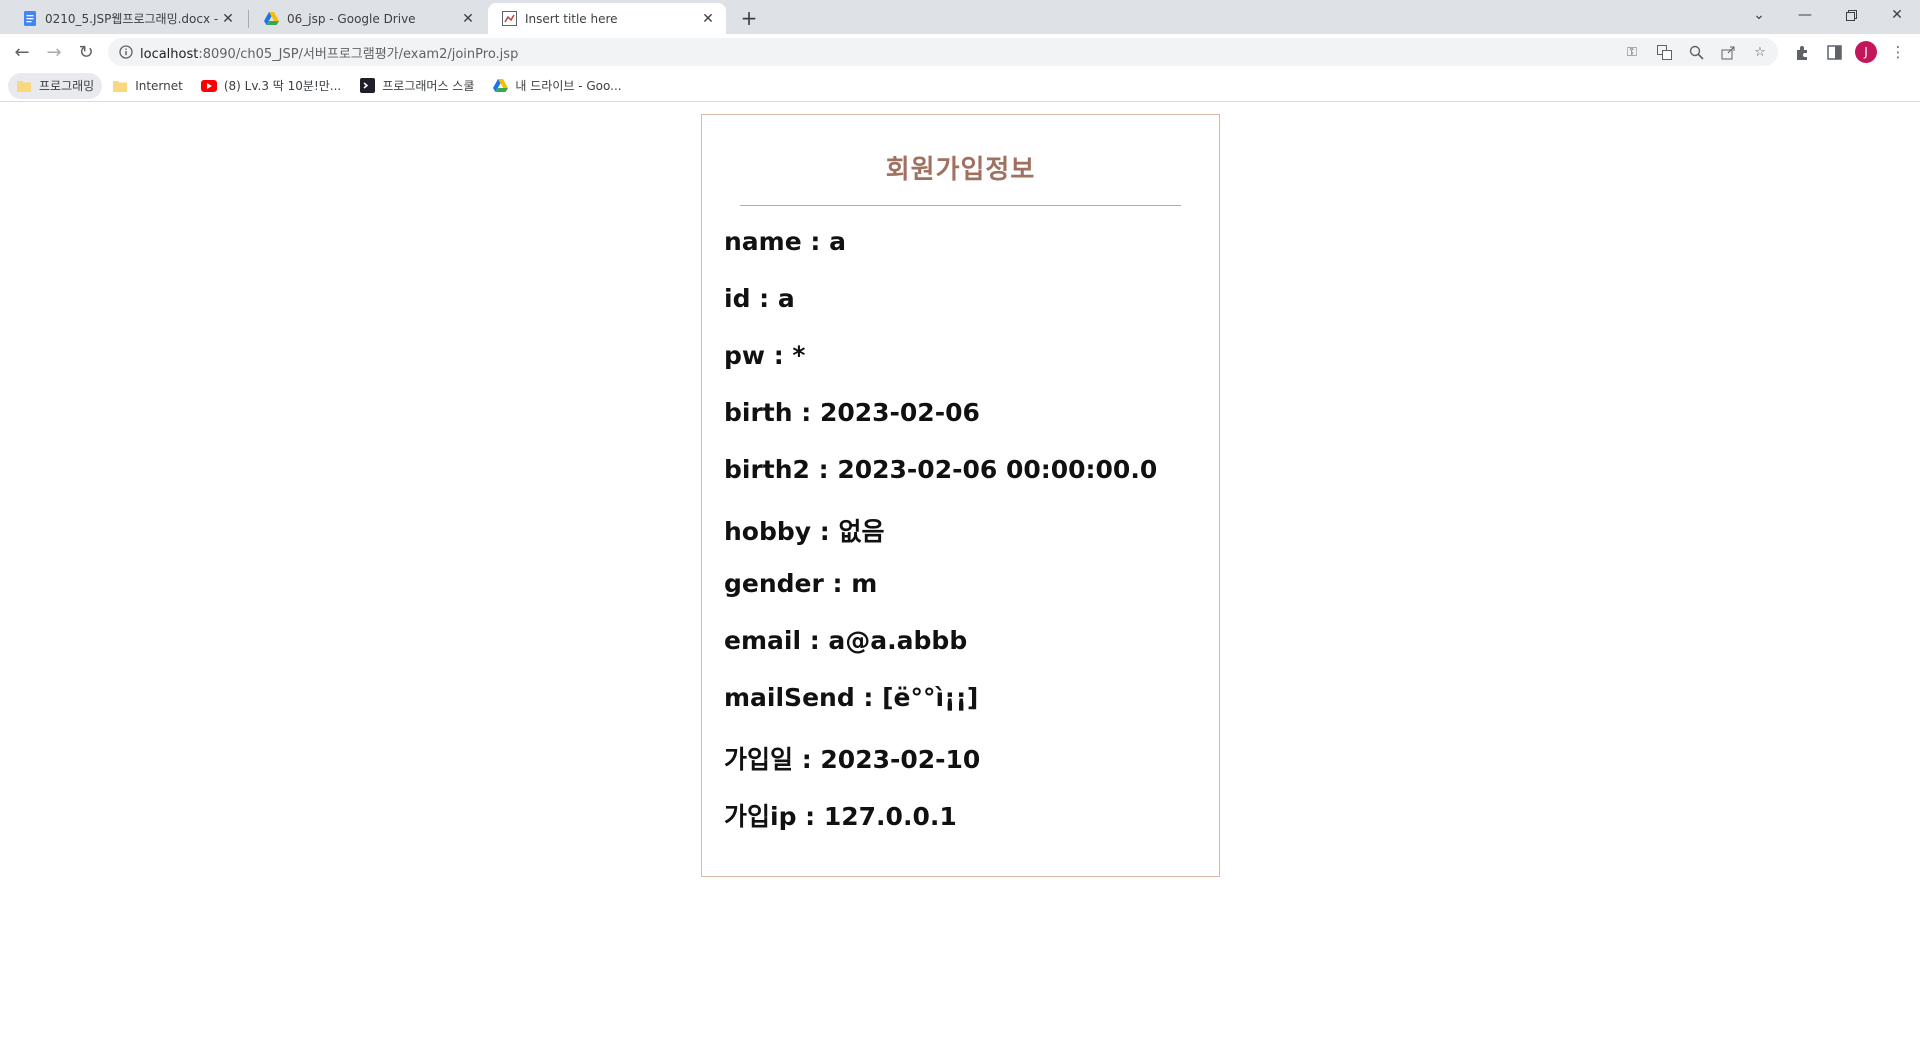 Image resolution: width=1920 pixels, height=1040 pixels. Describe the element at coordinates (1759, 15) in the screenshot. I see `tab-search-icon: ⌄` at that location.